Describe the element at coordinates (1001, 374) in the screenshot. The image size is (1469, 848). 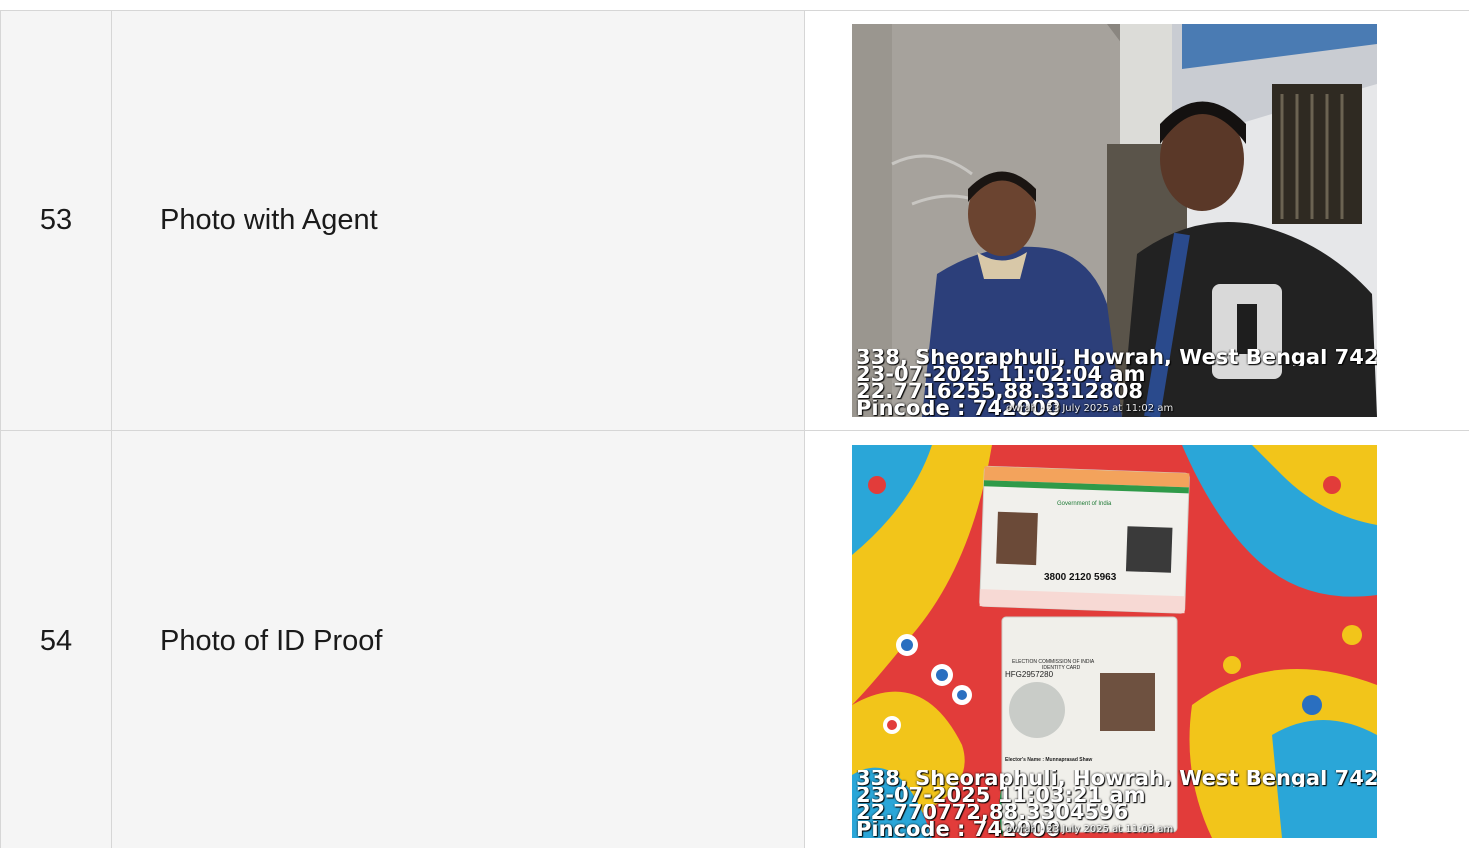
I see `stamp-datetime: 23-07-2025 11:02:04 am` at that location.